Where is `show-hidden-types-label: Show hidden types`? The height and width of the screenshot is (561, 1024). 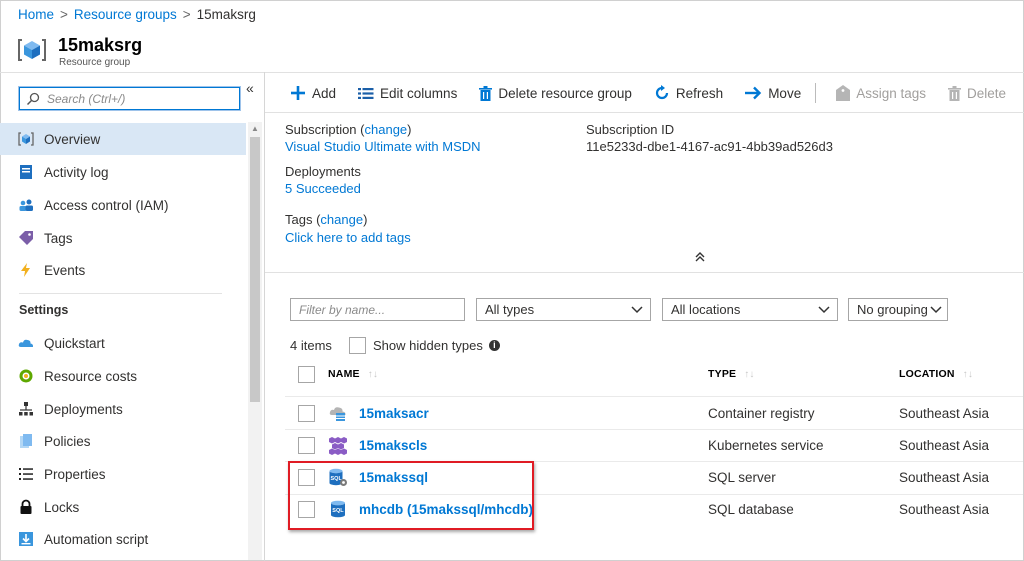 show-hidden-types-label: Show hidden types is located at coordinates (428, 345).